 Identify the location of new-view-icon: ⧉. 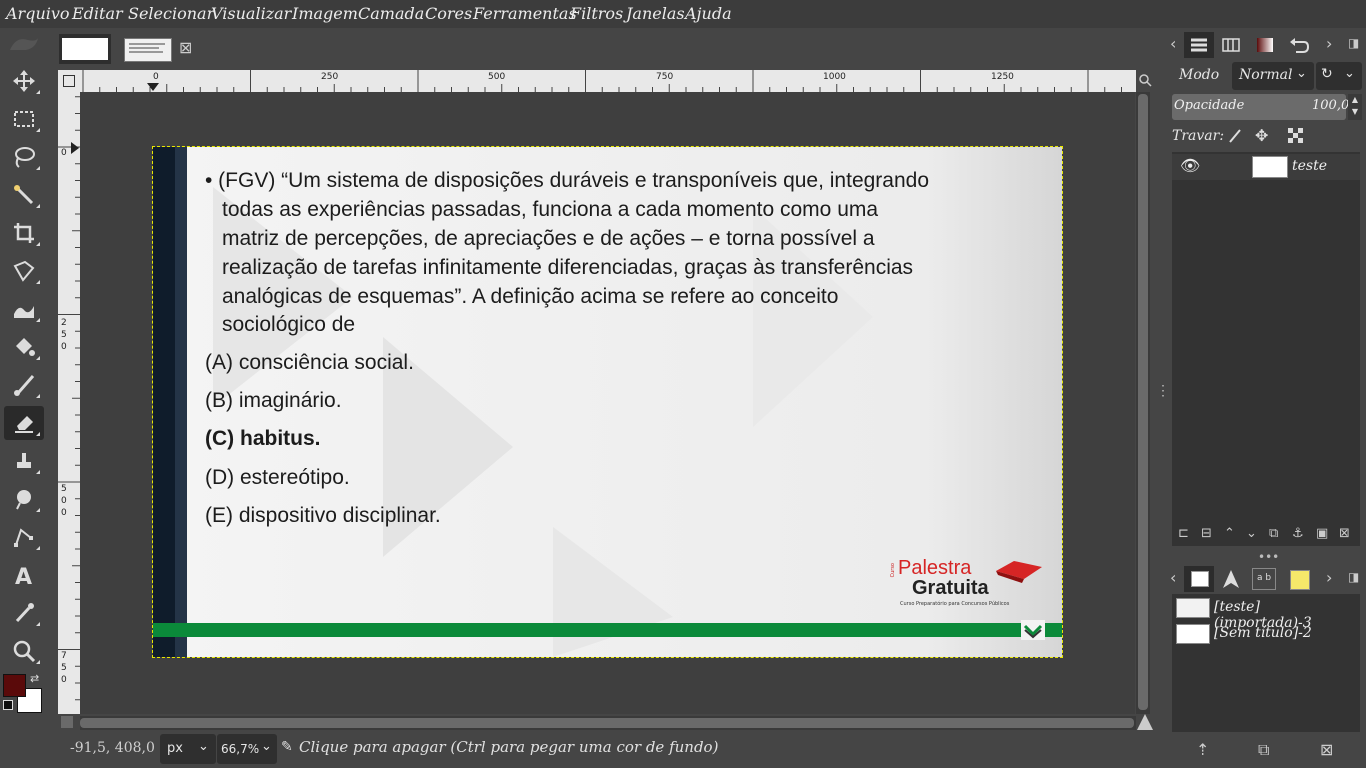
(1263, 750).